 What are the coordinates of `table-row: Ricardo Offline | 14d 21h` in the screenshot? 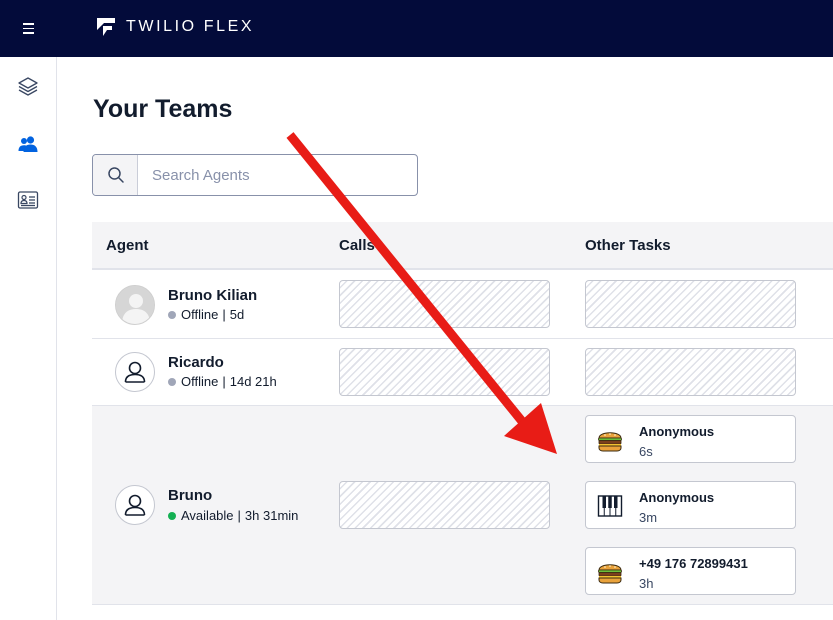 It's located at (462, 372).